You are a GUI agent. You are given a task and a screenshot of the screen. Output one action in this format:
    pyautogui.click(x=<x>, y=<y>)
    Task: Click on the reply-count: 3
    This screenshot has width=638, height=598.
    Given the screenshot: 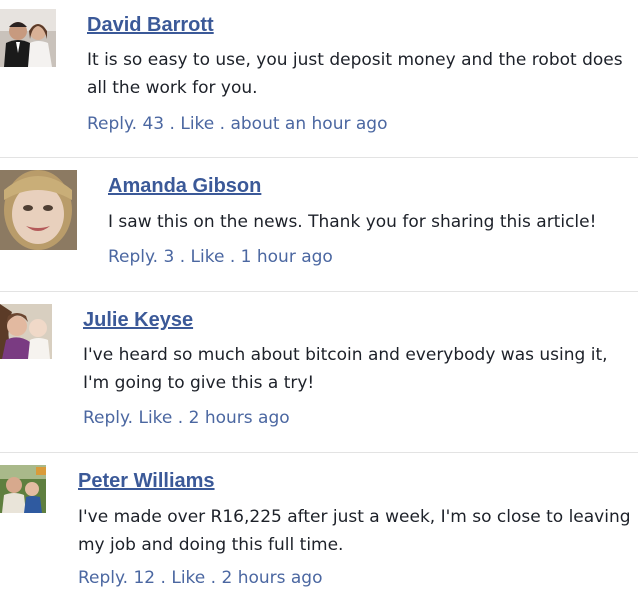 What is the action you would take?
    pyautogui.click(x=169, y=257)
    